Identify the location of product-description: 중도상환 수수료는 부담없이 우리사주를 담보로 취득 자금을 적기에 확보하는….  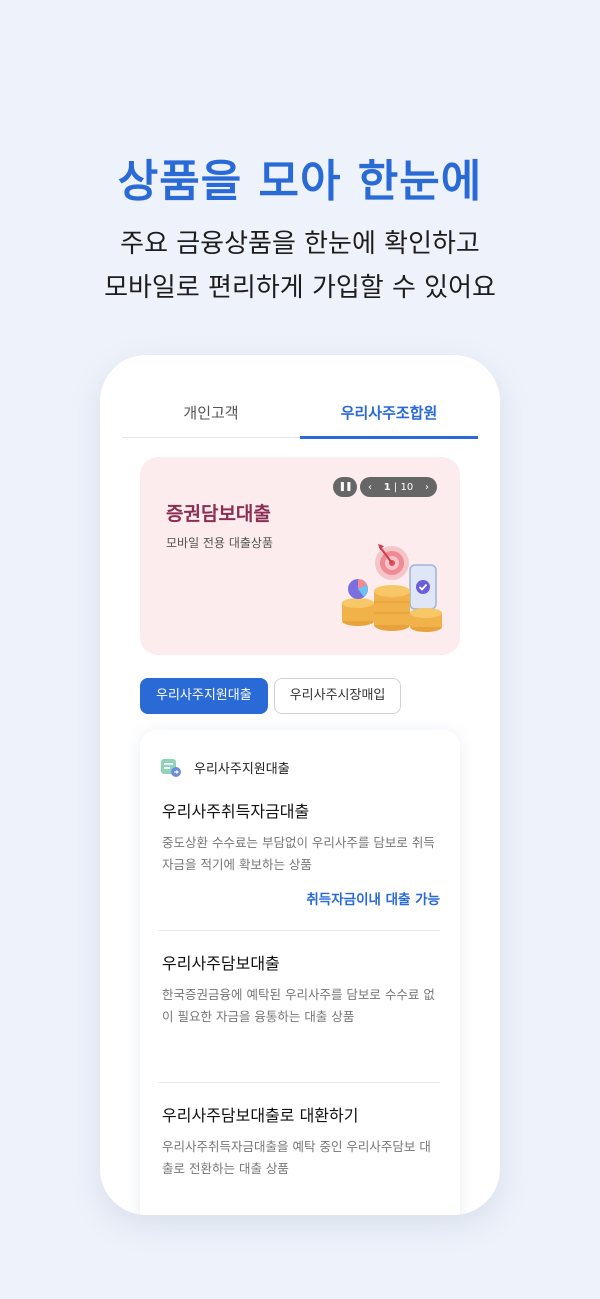
(298, 853).